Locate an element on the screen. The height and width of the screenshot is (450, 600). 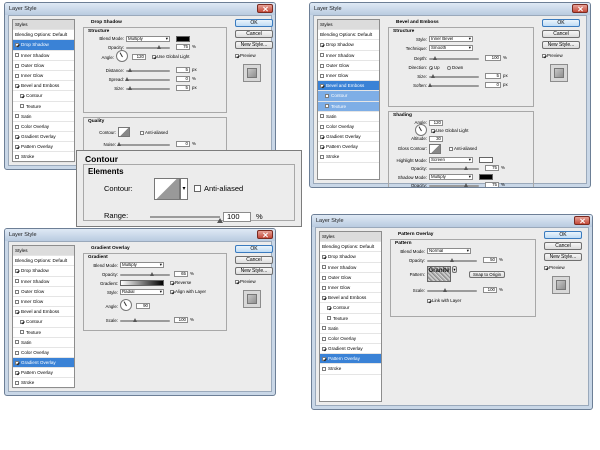
shadow-opacity-slider is located at coordinates (454, 185).